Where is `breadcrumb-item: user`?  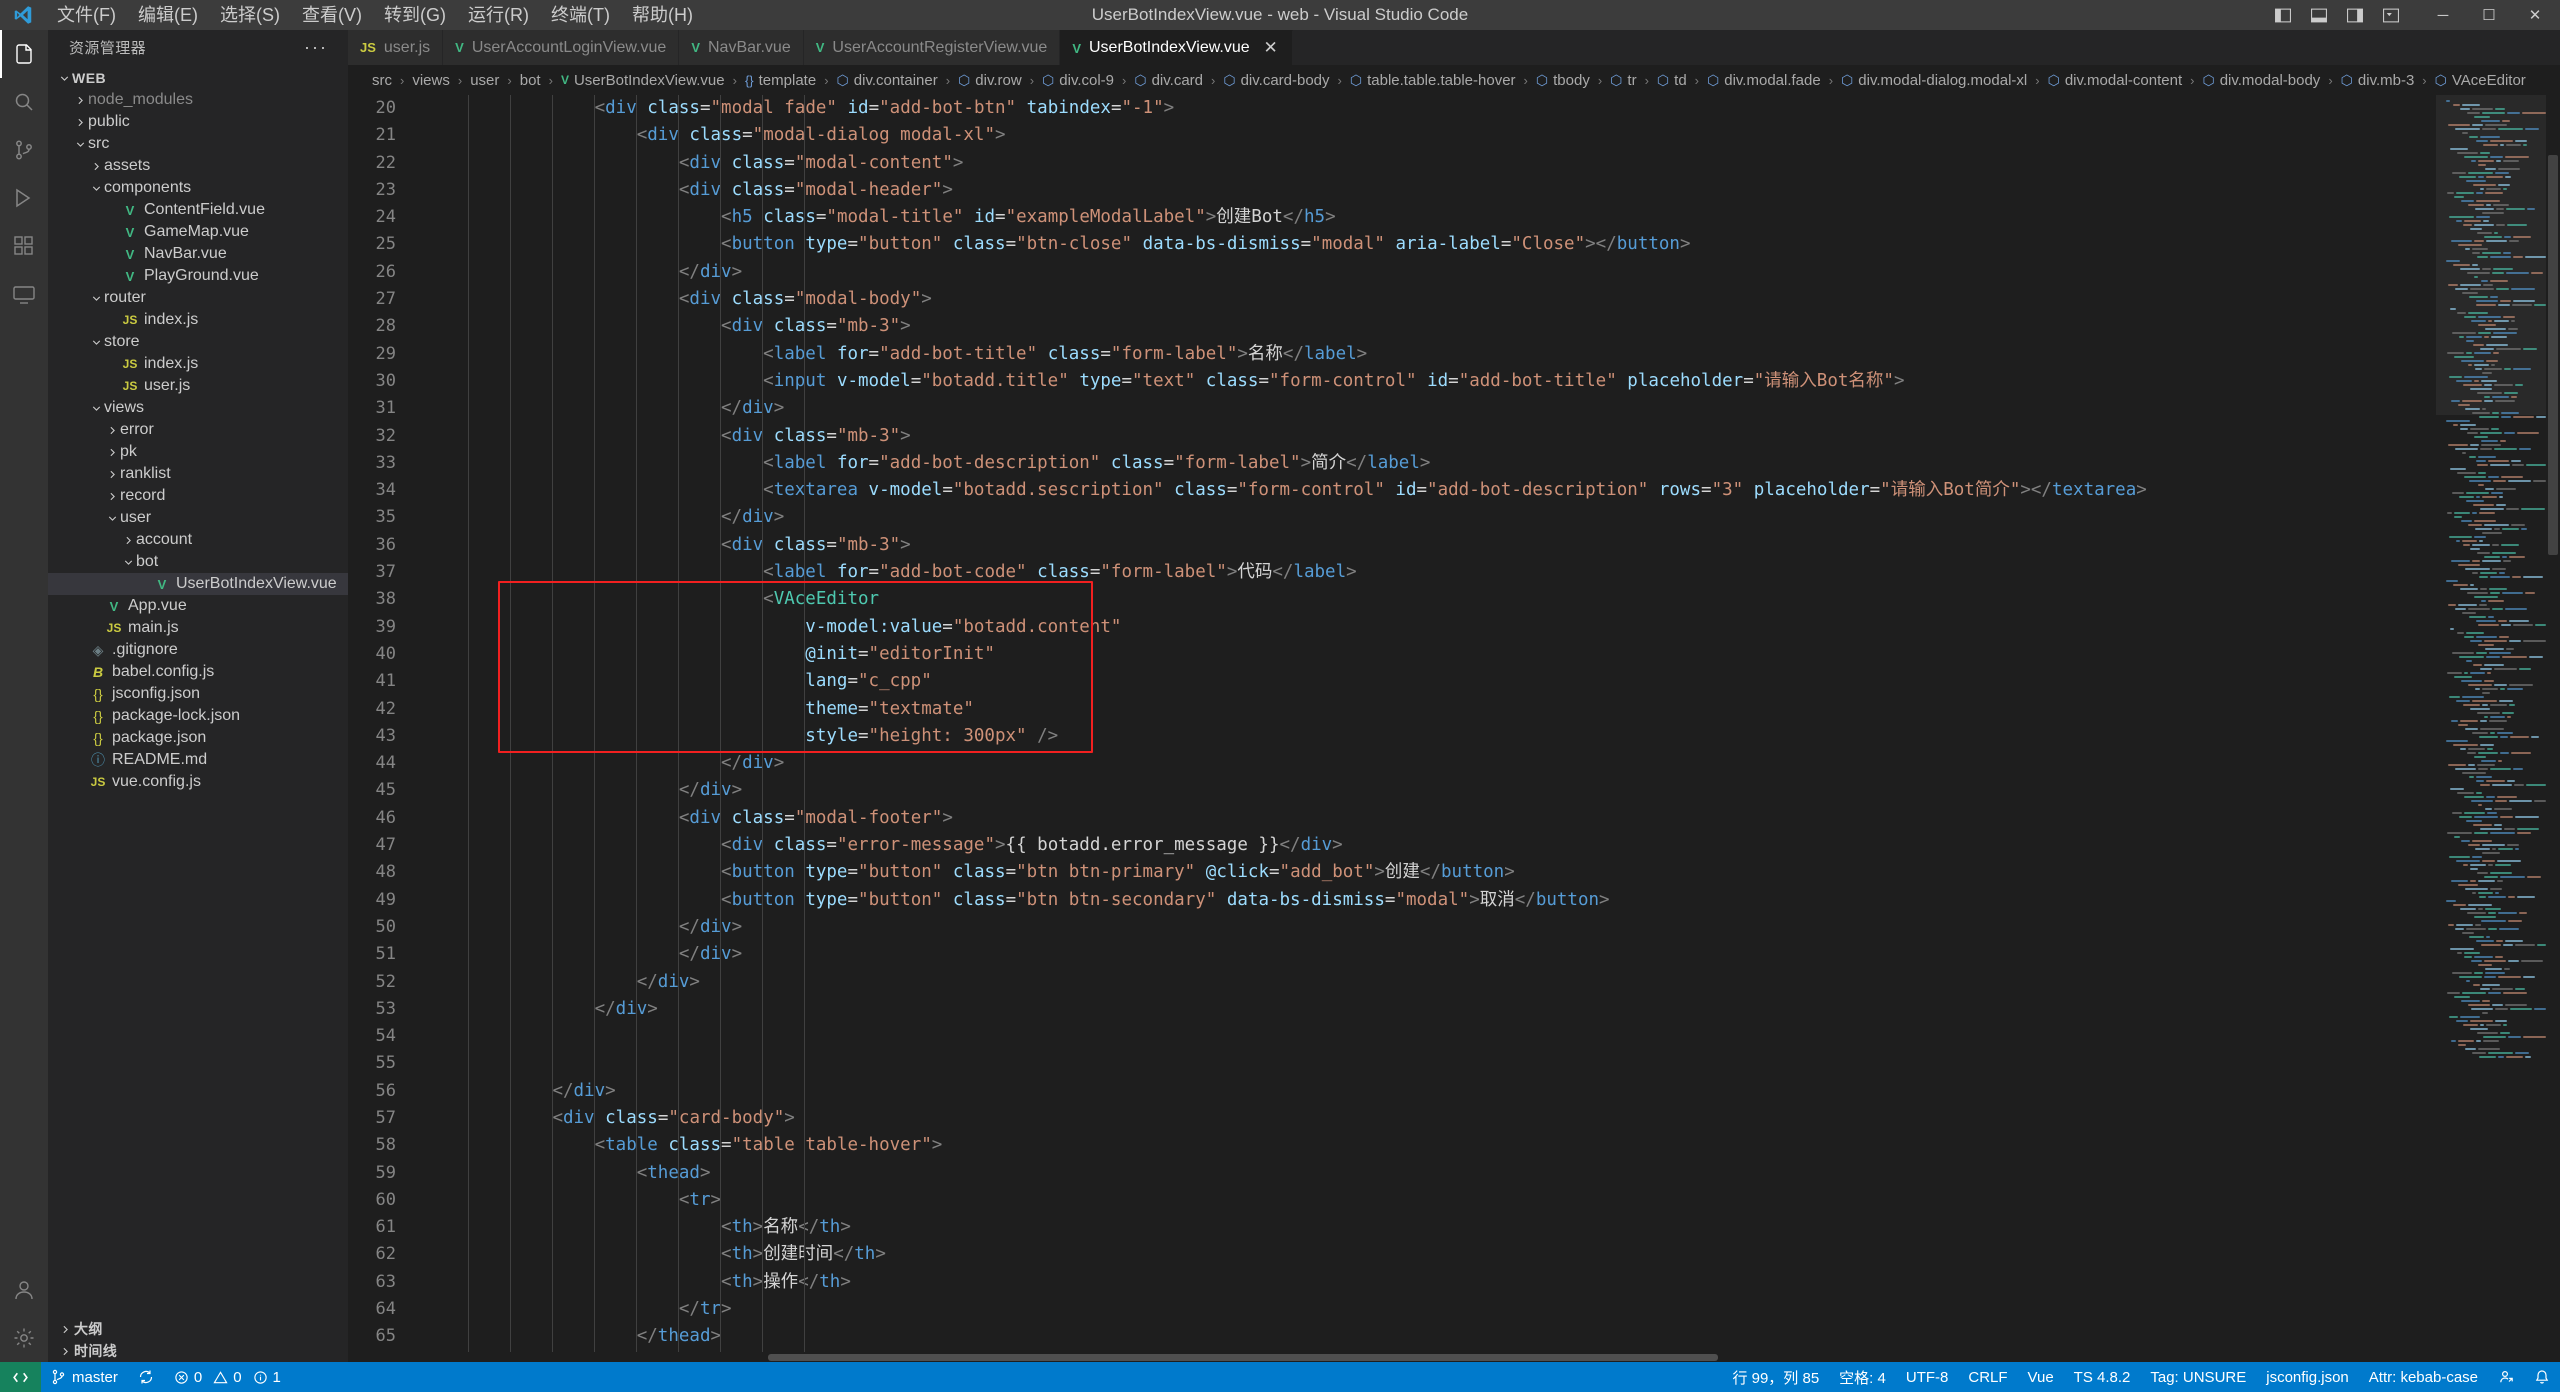 breadcrumb-item: user is located at coordinates (484, 80).